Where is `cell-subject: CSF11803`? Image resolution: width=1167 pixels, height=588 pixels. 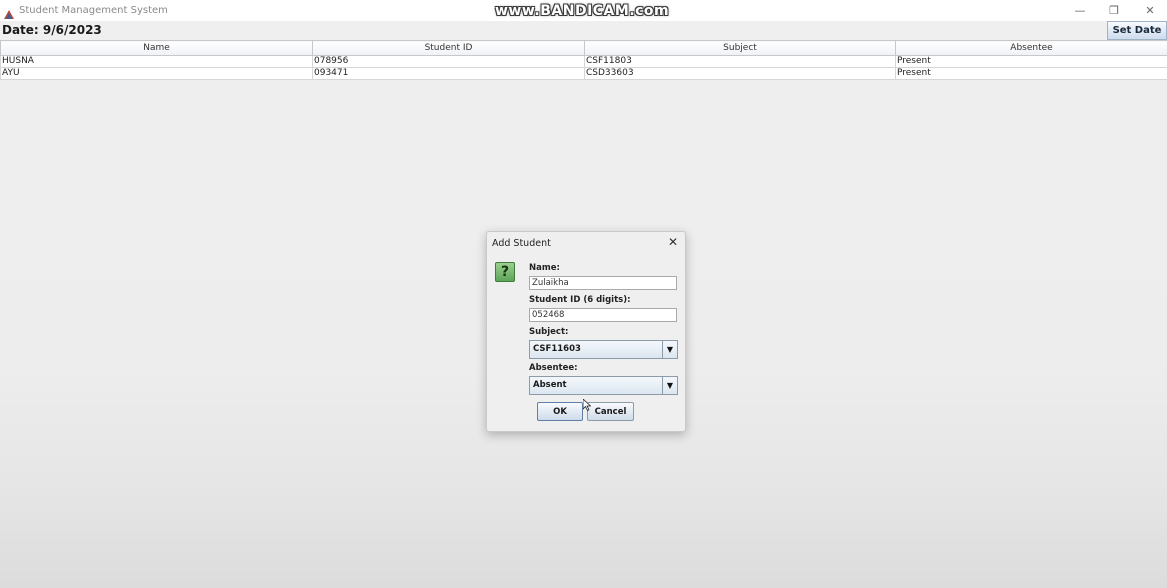 cell-subject: CSF11803 is located at coordinates (740, 61).